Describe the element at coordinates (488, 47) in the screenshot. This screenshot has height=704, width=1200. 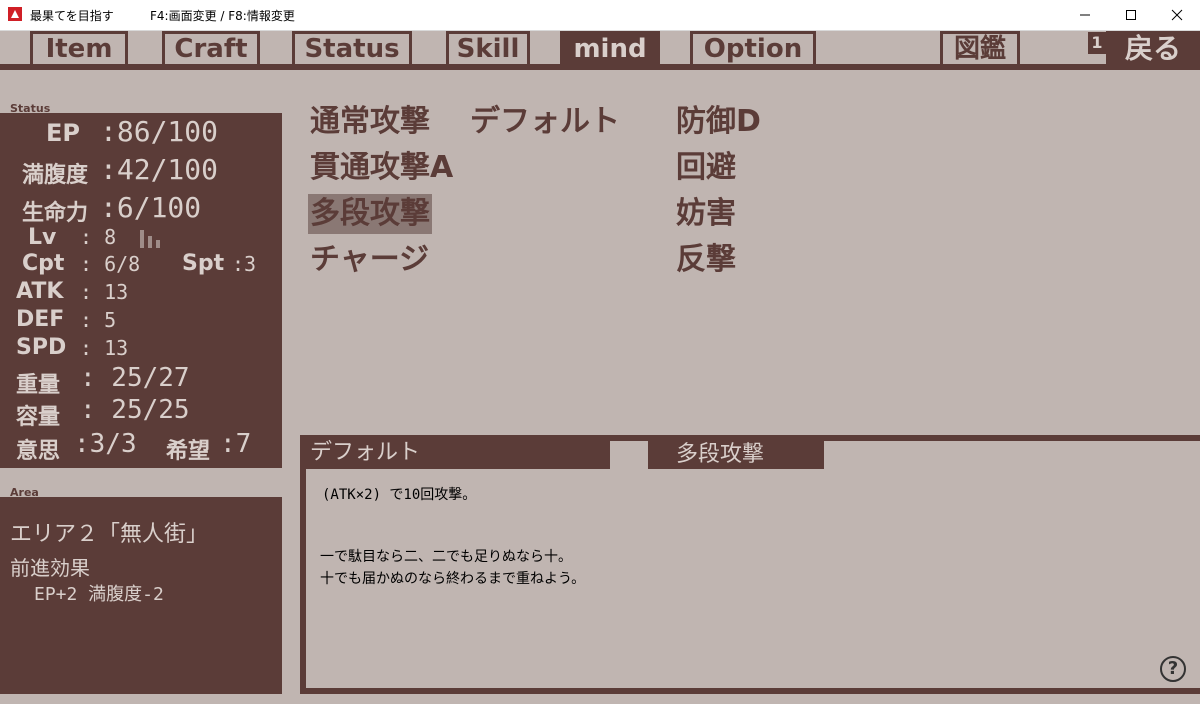
I see `tab-skill: Skill` at that location.